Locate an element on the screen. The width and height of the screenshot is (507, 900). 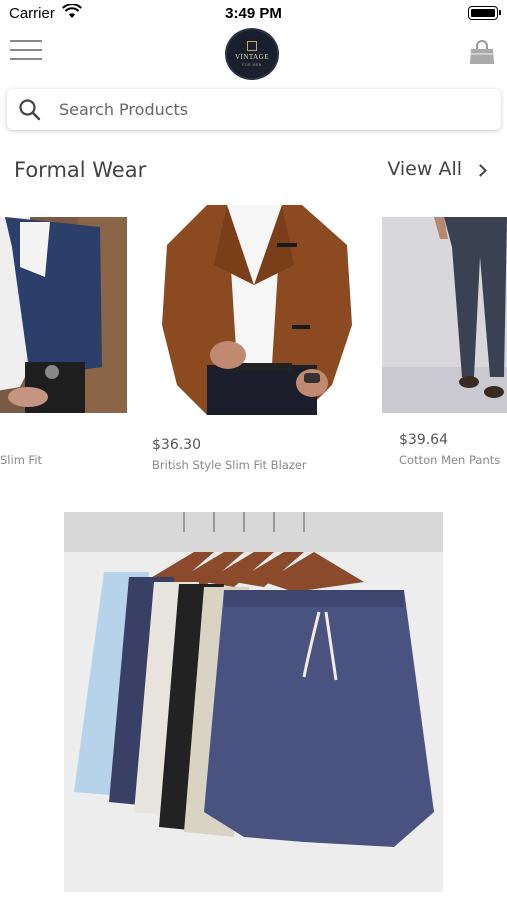
search-bar is located at coordinates (254, 109).